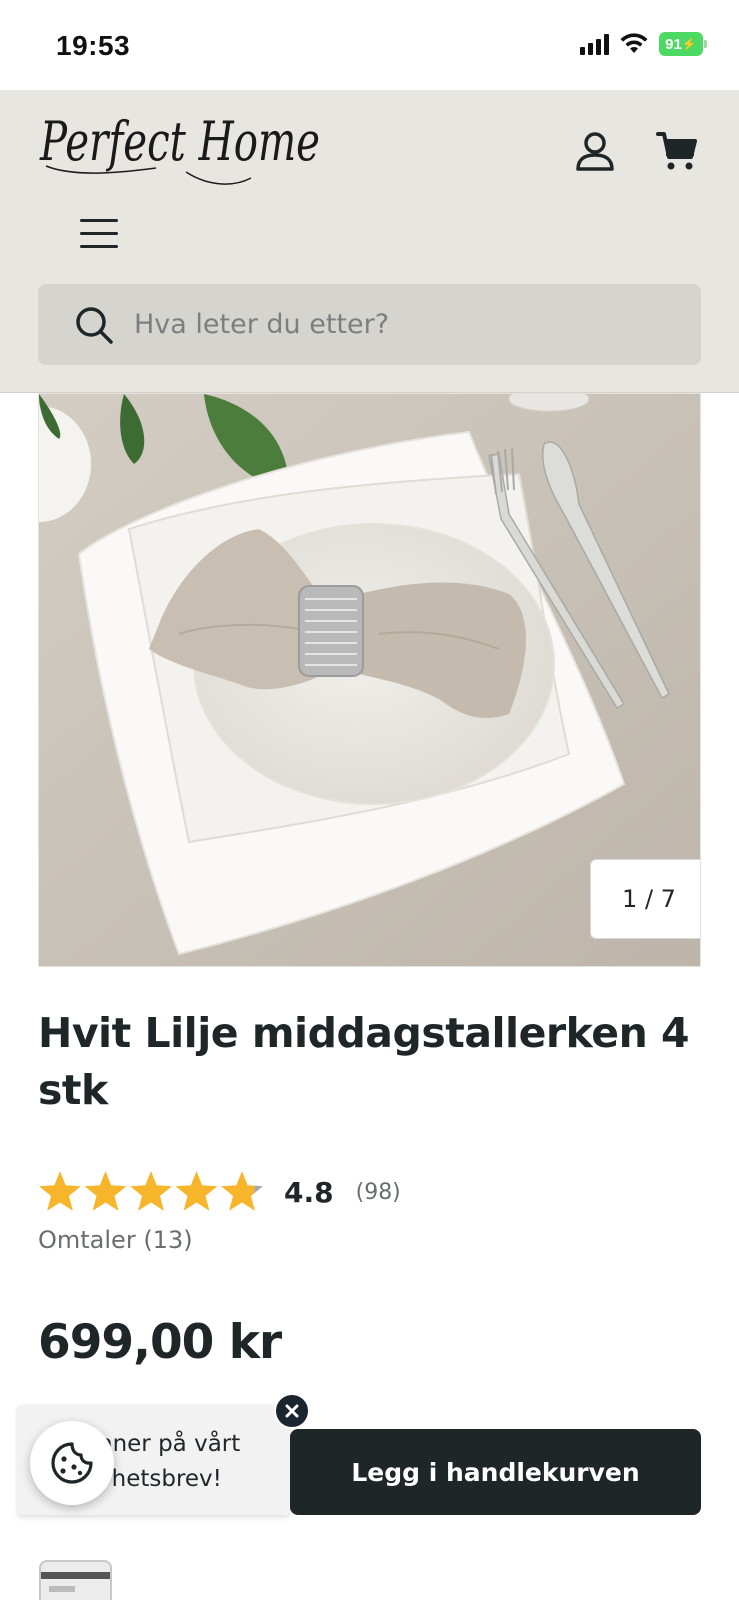  Describe the element at coordinates (364, 1061) in the screenshot. I see `product-title: Hvit Lilje middagstallerken 4 stk` at that location.